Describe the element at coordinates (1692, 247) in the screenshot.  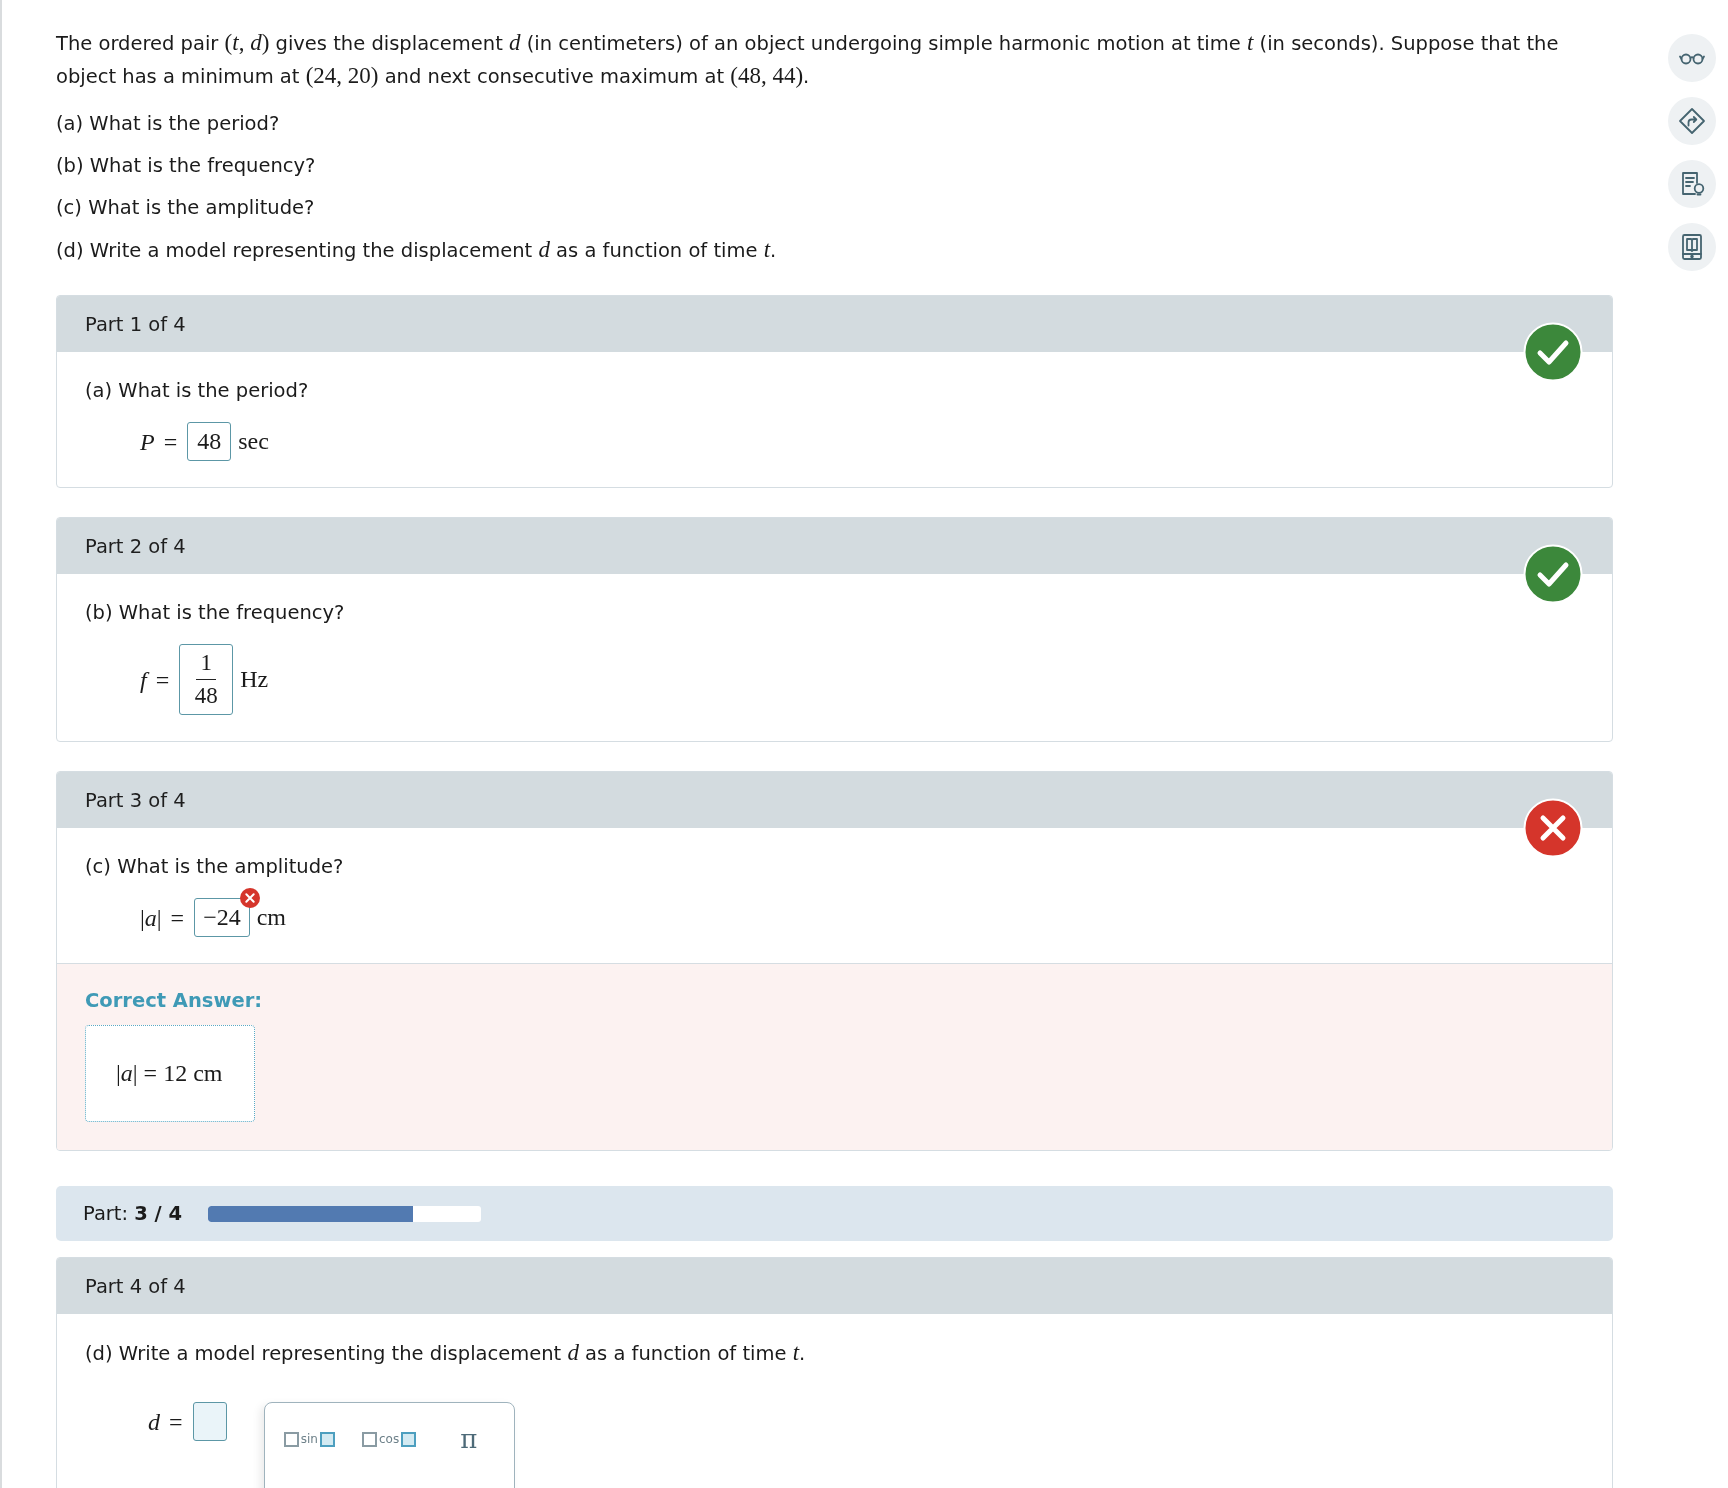
I see `tablet-book-icon` at that location.